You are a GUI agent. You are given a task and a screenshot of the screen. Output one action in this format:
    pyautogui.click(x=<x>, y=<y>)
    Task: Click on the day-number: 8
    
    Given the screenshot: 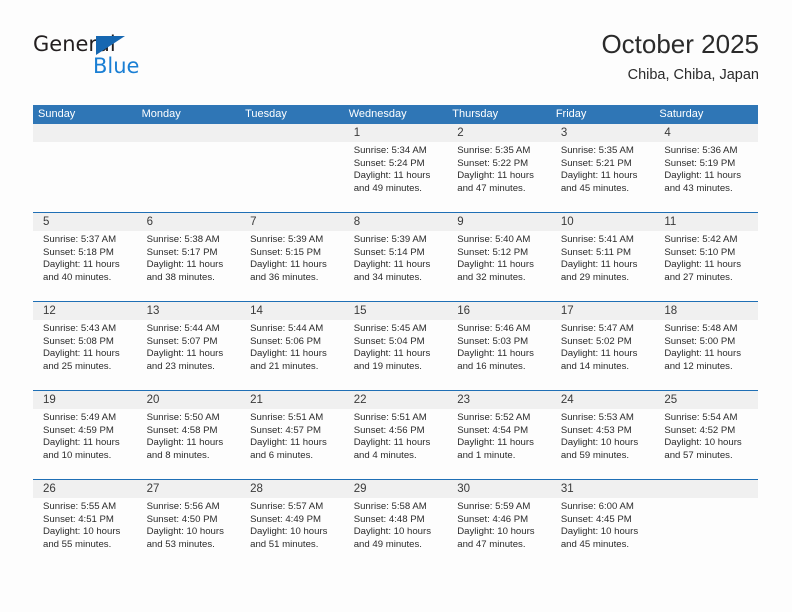 What is the action you would take?
    pyautogui.click(x=357, y=222)
    